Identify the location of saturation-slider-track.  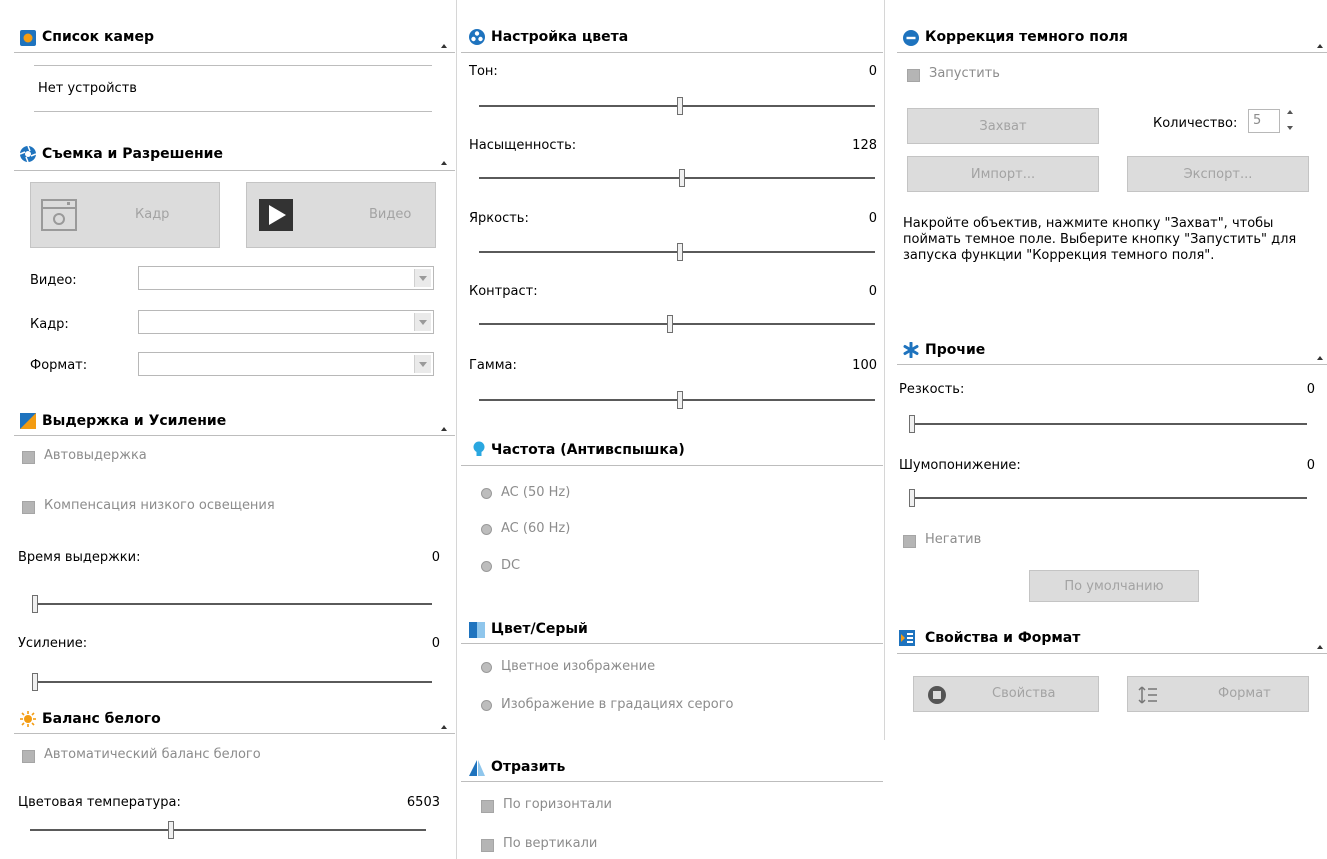
(677, 178).